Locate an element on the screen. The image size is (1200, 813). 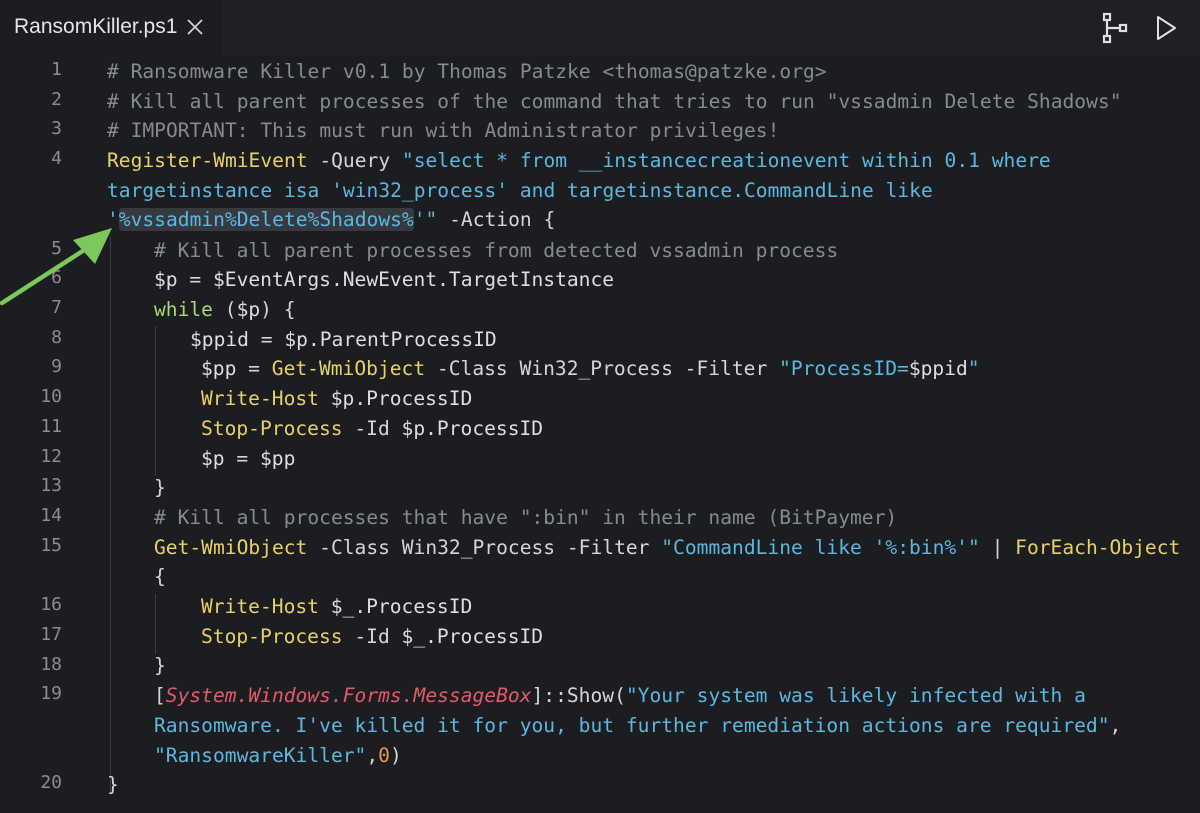
bracket: [ is located at coordinates (160, 695).